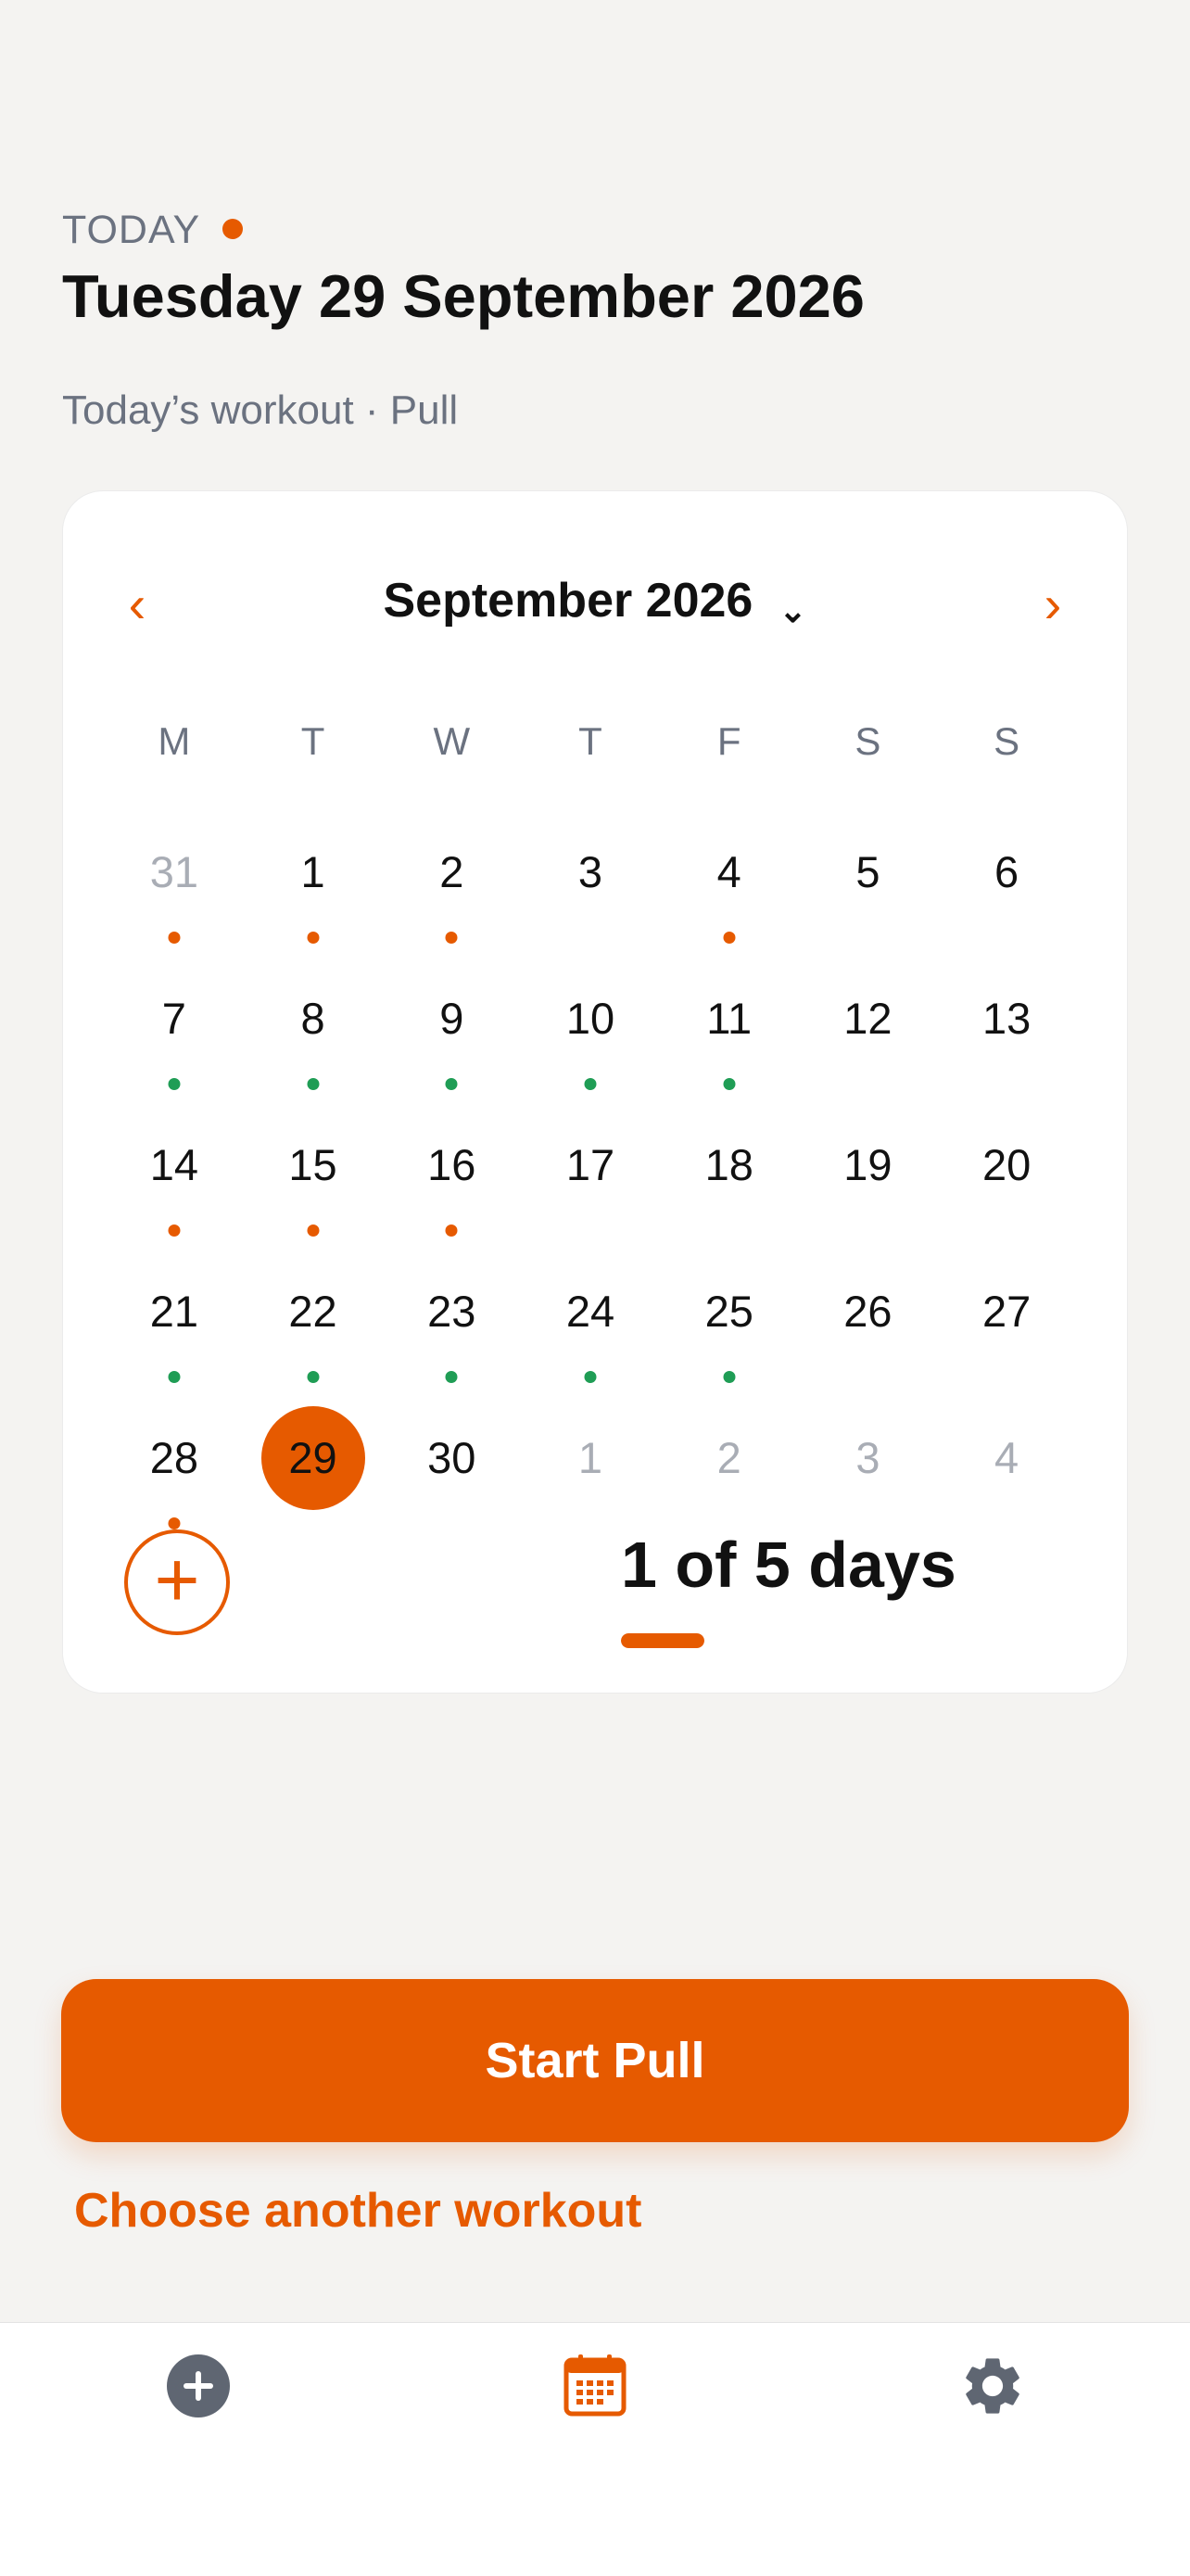 The height and width of the screenshot is (2576, 1190). I want to click on day-number: 14, so click(173, 1164).